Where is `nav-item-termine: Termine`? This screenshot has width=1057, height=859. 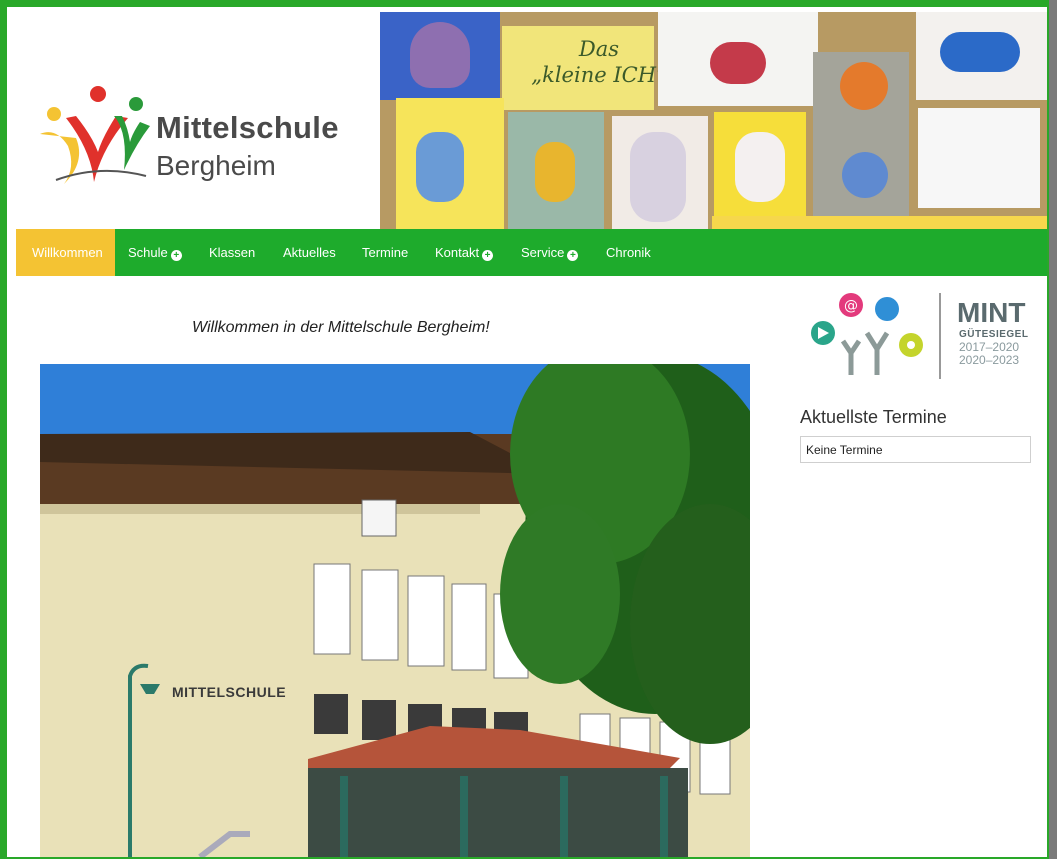 nav-item-termine: Termine is located at coordinates (385, 252).